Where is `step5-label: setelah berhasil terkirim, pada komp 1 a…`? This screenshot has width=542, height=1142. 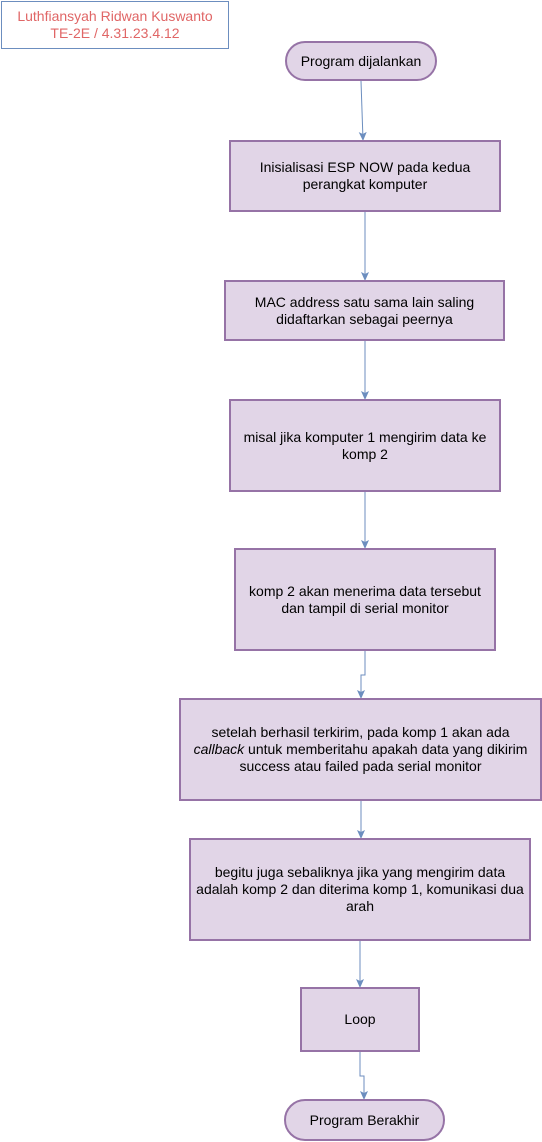
step5-label: setelah berhasil terkirim, pada komp 1 a… is located at coordinates (360, 749).